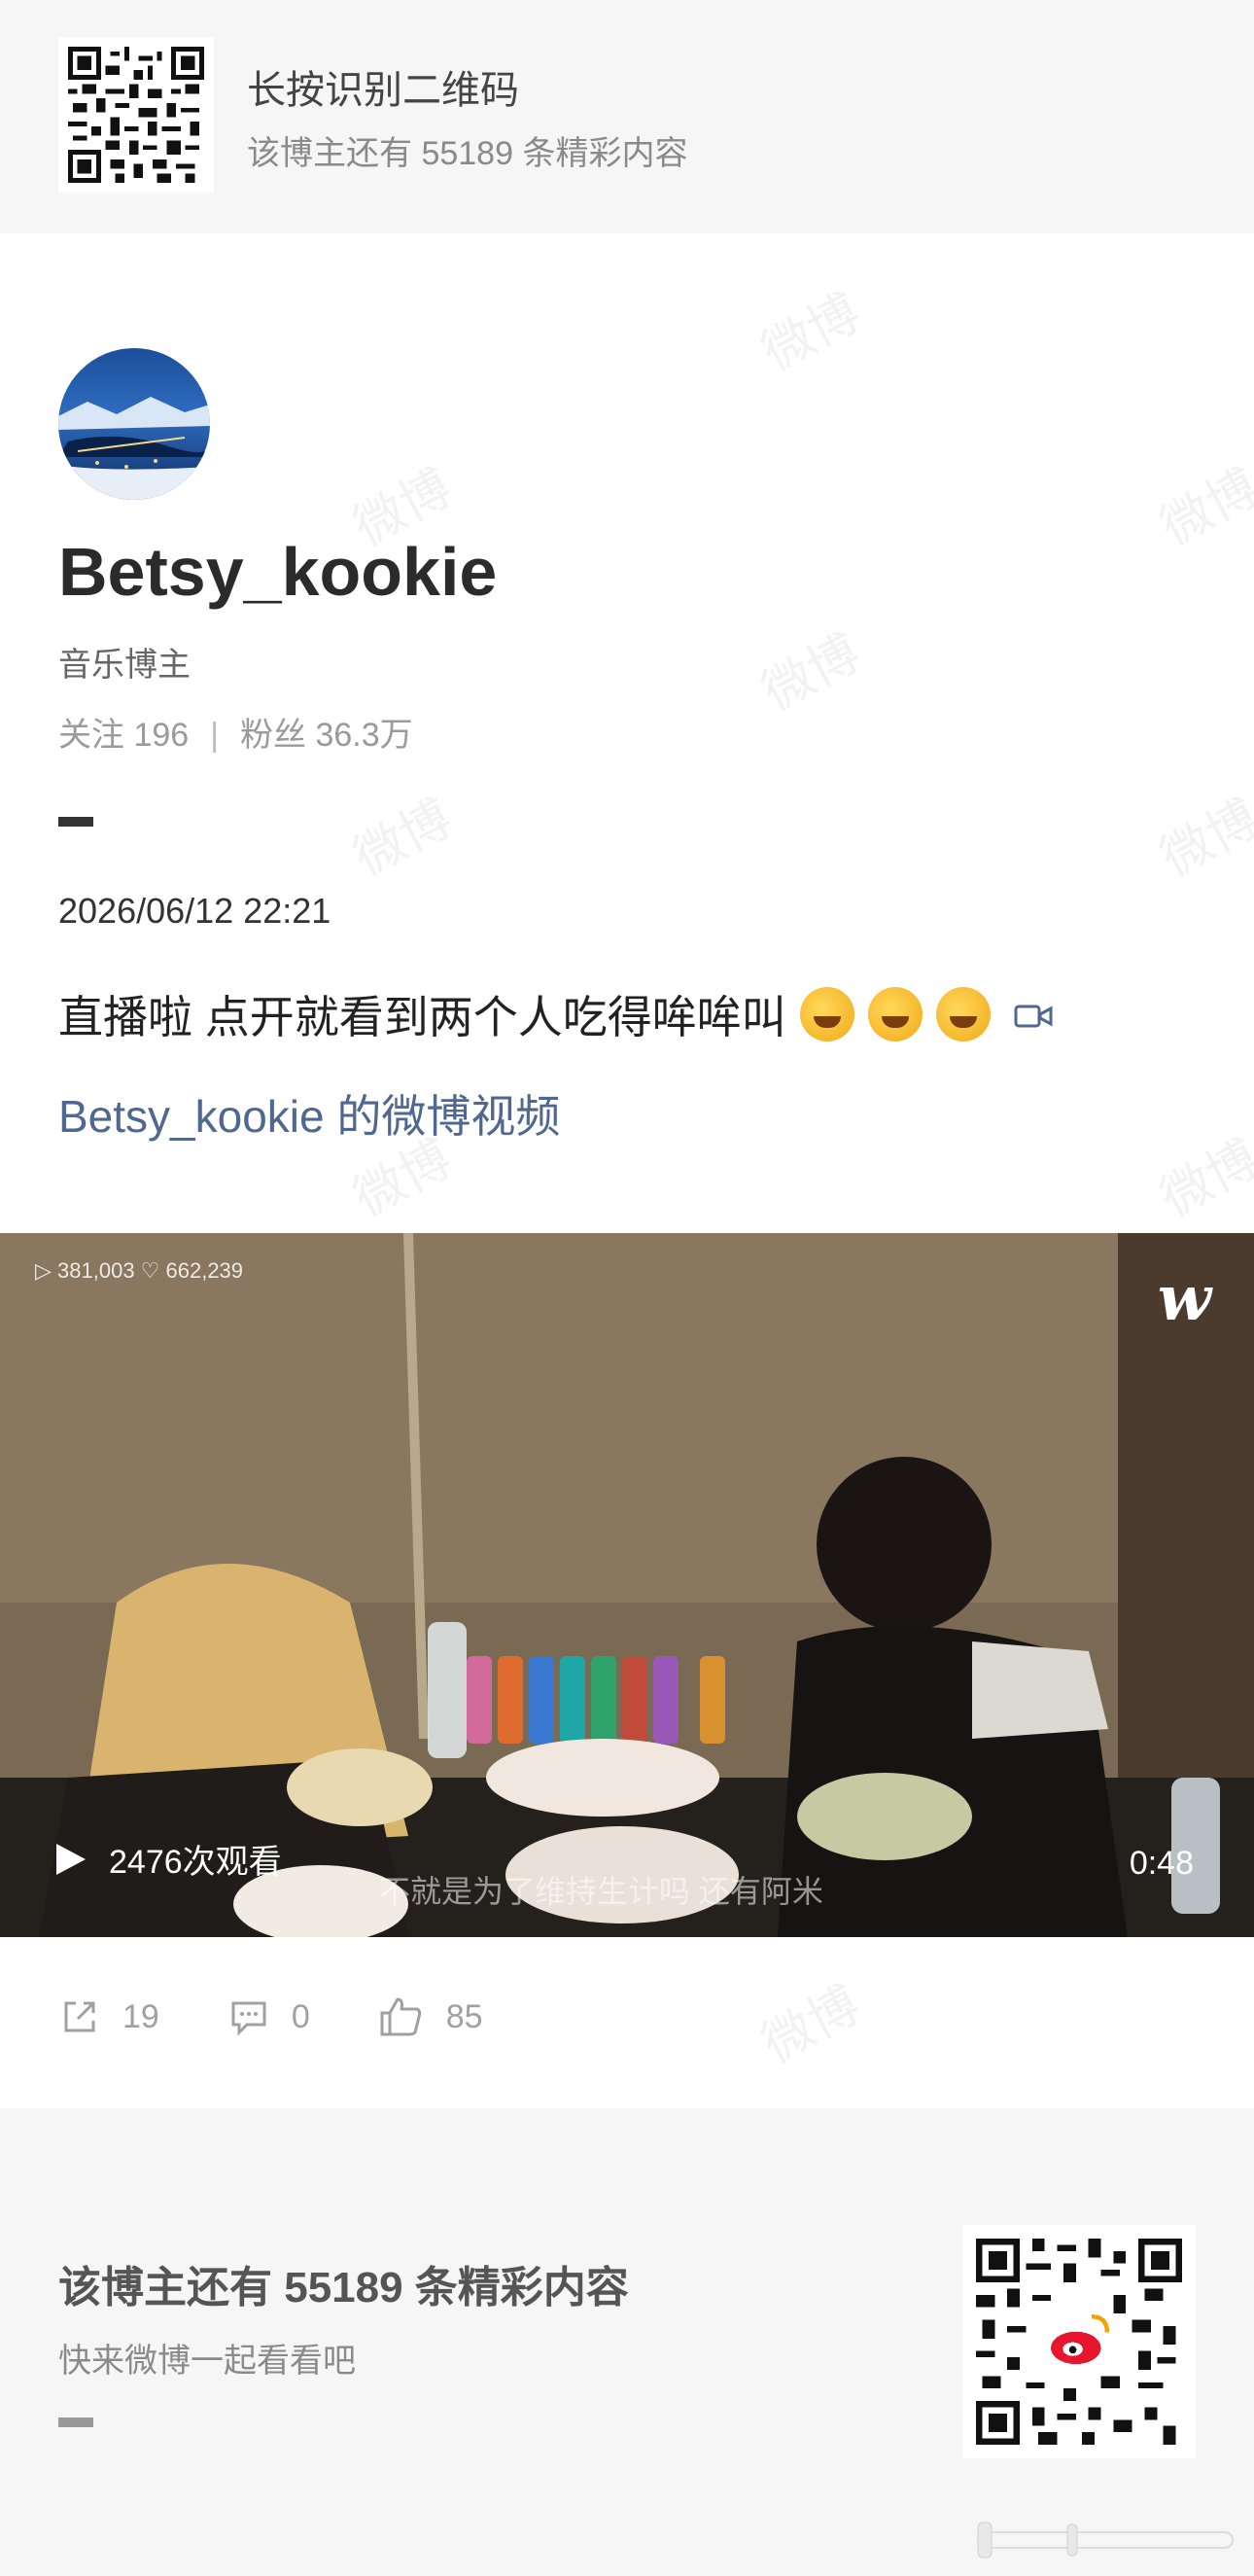 The image size is (1254, 2576). What do you see at coordinates (422, 1017) in the screenshot?
I see `post-body: 直播啦 点开就看到两个人吃得哞哞叫` at bounding box center [422, 1017].